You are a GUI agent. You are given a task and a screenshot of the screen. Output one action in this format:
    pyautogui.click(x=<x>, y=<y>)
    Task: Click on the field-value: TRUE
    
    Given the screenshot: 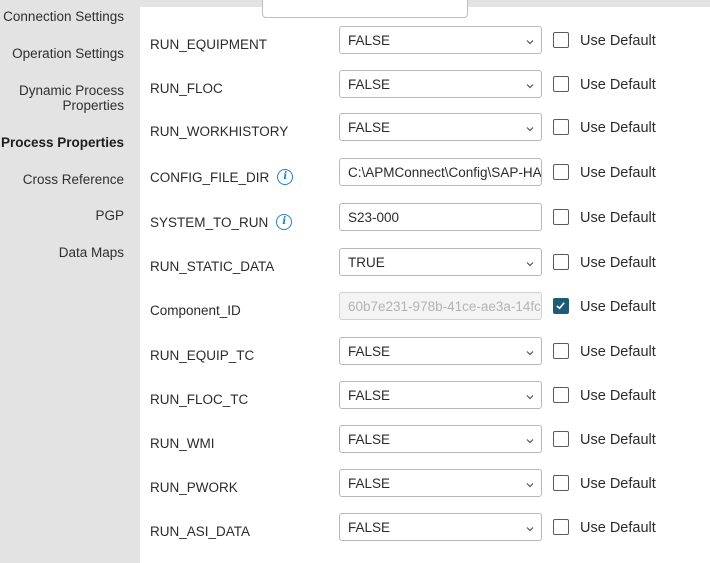 What is the action you would take?
    pyautogui.click(x=366, y=262)
    